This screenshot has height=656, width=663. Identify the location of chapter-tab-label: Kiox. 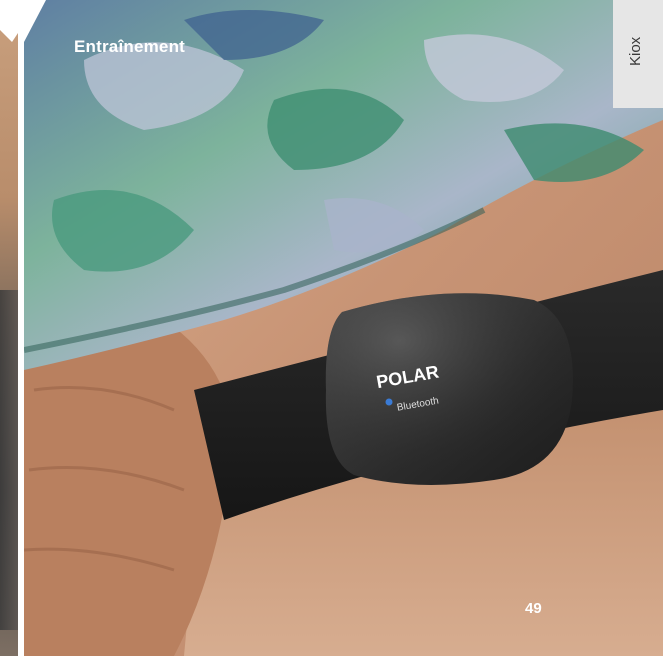
(635, 51).